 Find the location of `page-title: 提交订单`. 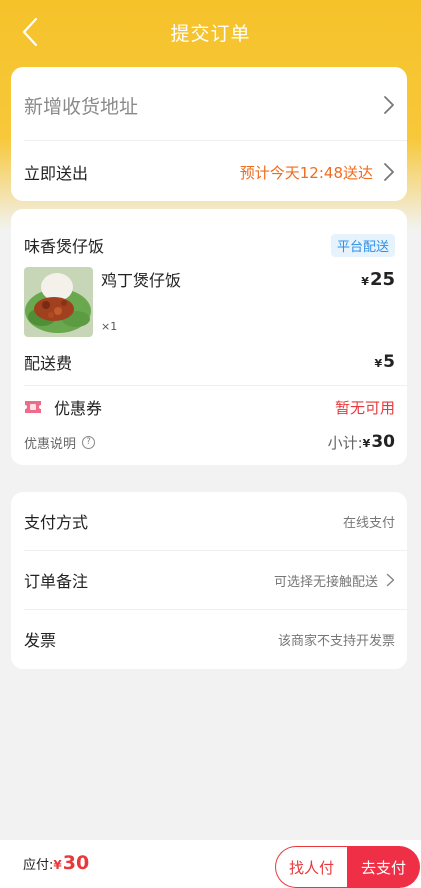

page-title: 提交订单 is located at coordinates (210, 33).